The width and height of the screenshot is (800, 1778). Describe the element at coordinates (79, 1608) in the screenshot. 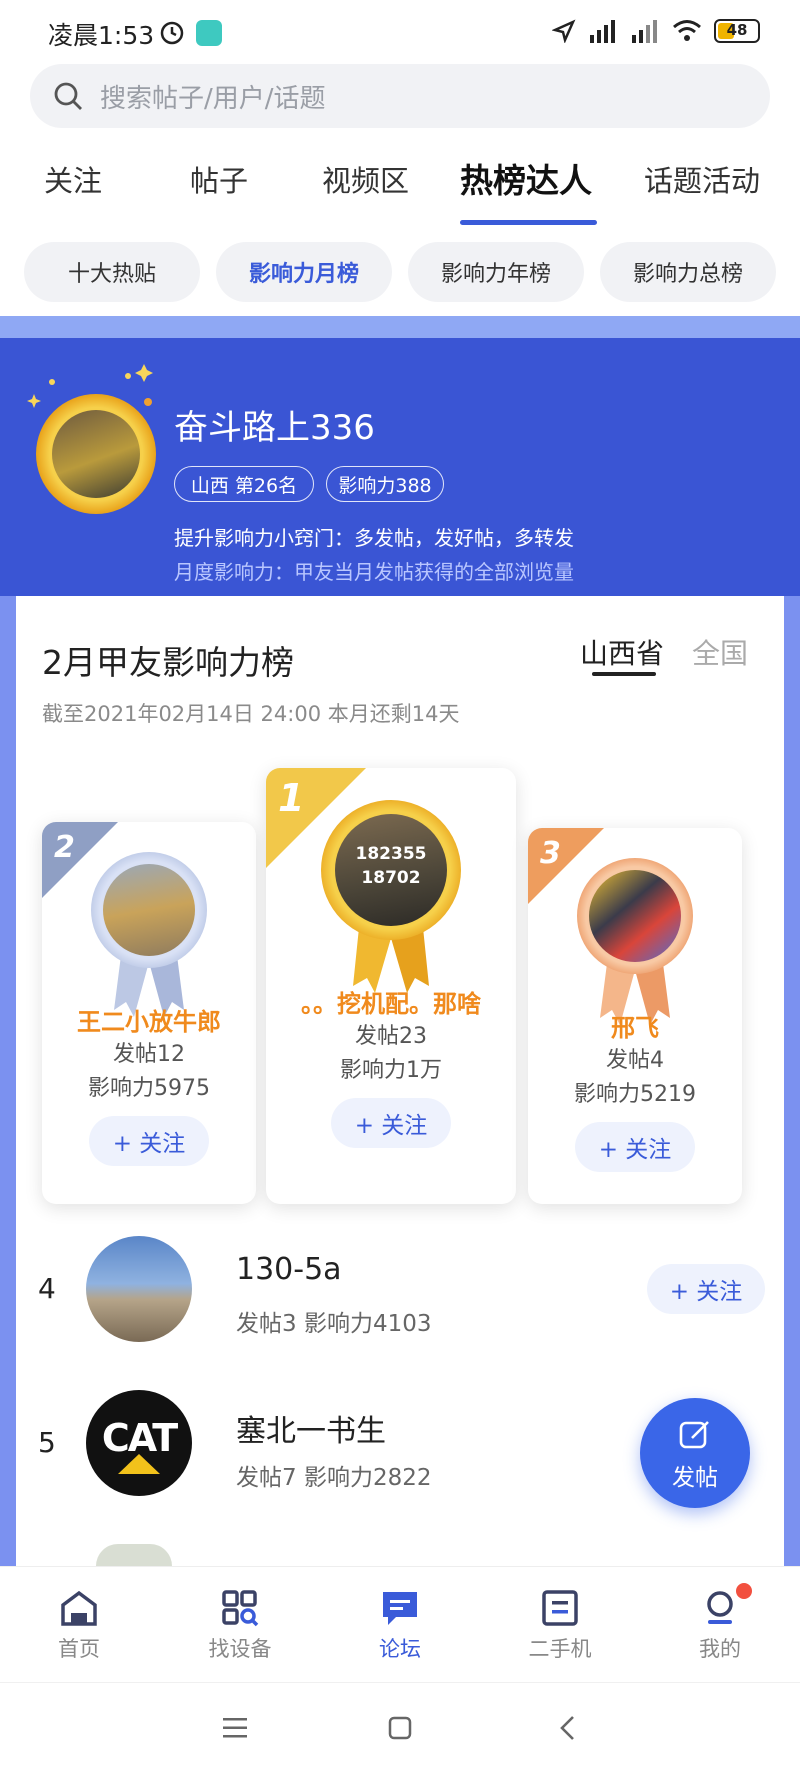

I see `home-icon` at that location.